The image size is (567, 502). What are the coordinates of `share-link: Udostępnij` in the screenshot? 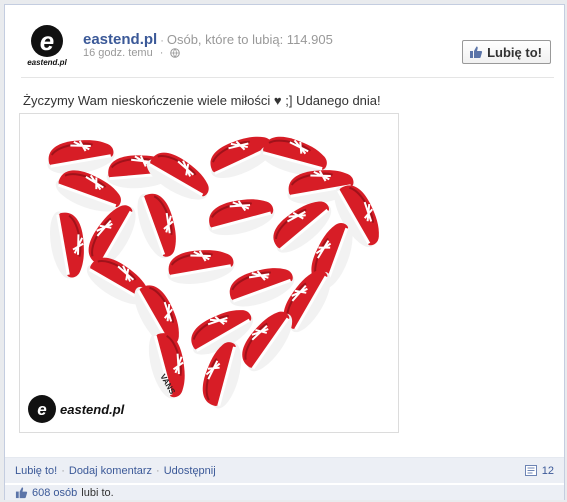 It's located at (190, 471).